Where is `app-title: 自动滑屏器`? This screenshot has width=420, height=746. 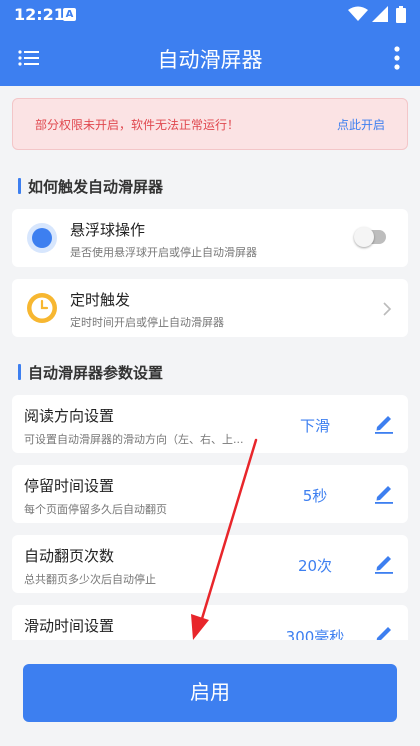
app-title: 自动滑屏器 is located at coordinates (210, 60).